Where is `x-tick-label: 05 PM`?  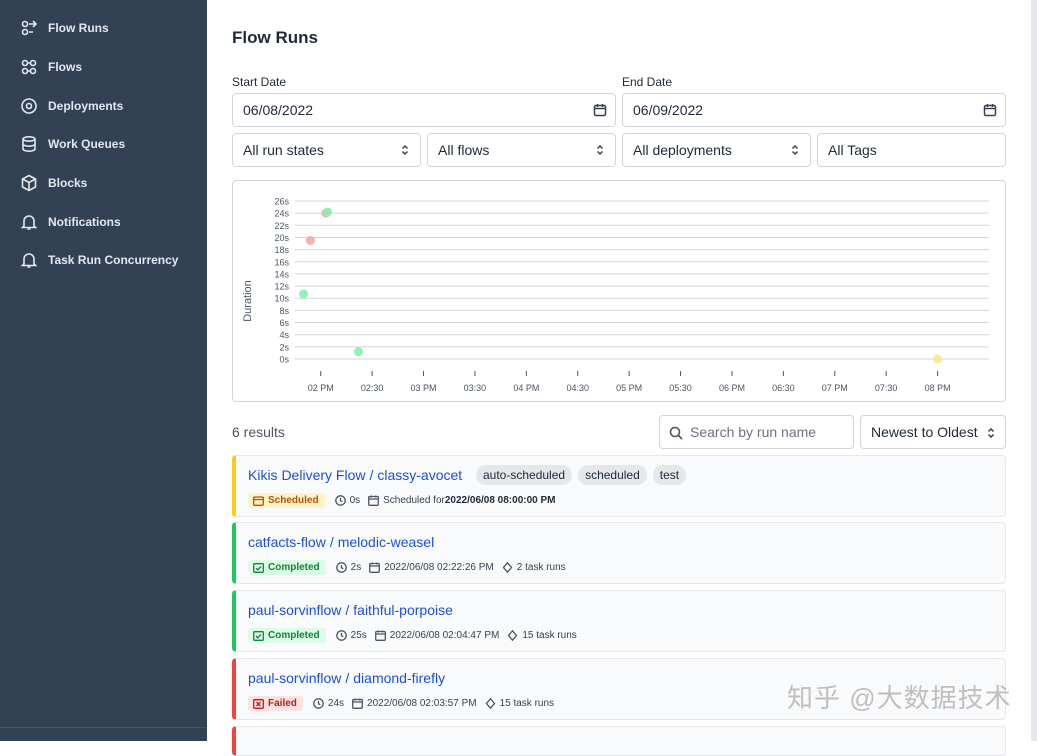
x-tick-label: 05 PM is located at coordinates (629, 388).